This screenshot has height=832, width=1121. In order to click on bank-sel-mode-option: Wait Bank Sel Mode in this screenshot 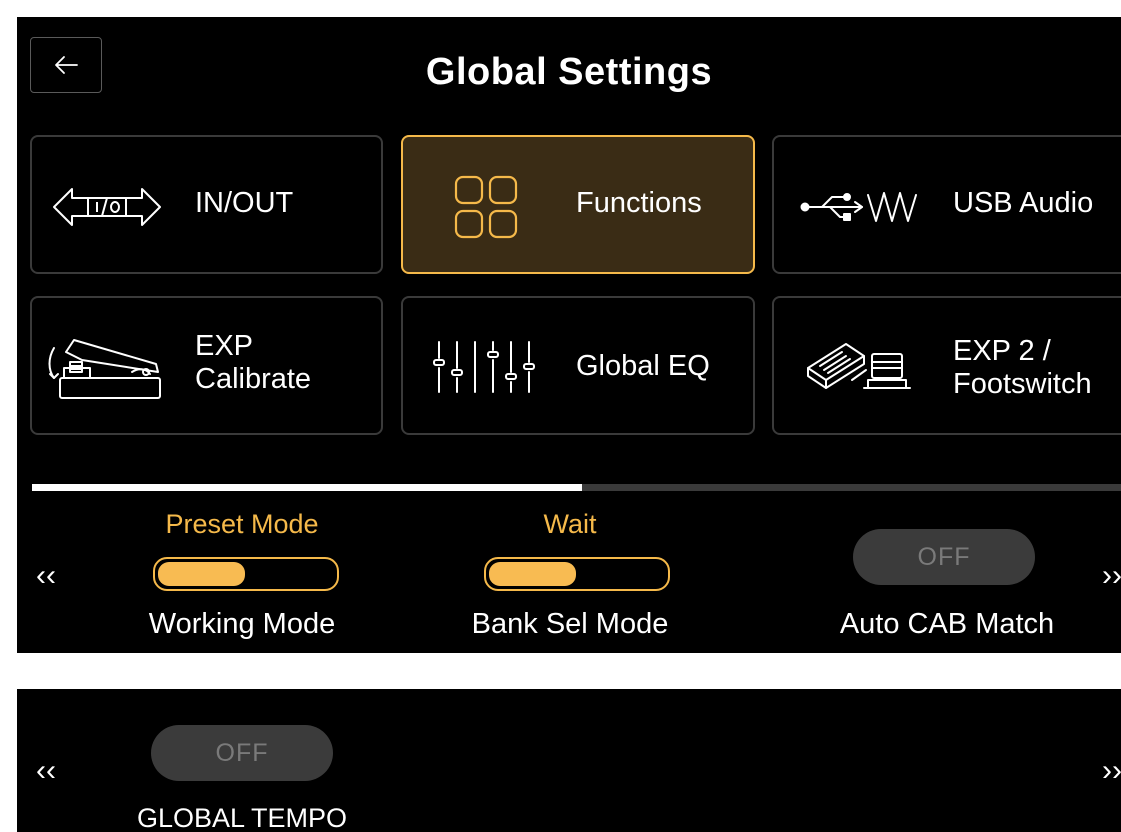, I will do `click(570, 575)`.